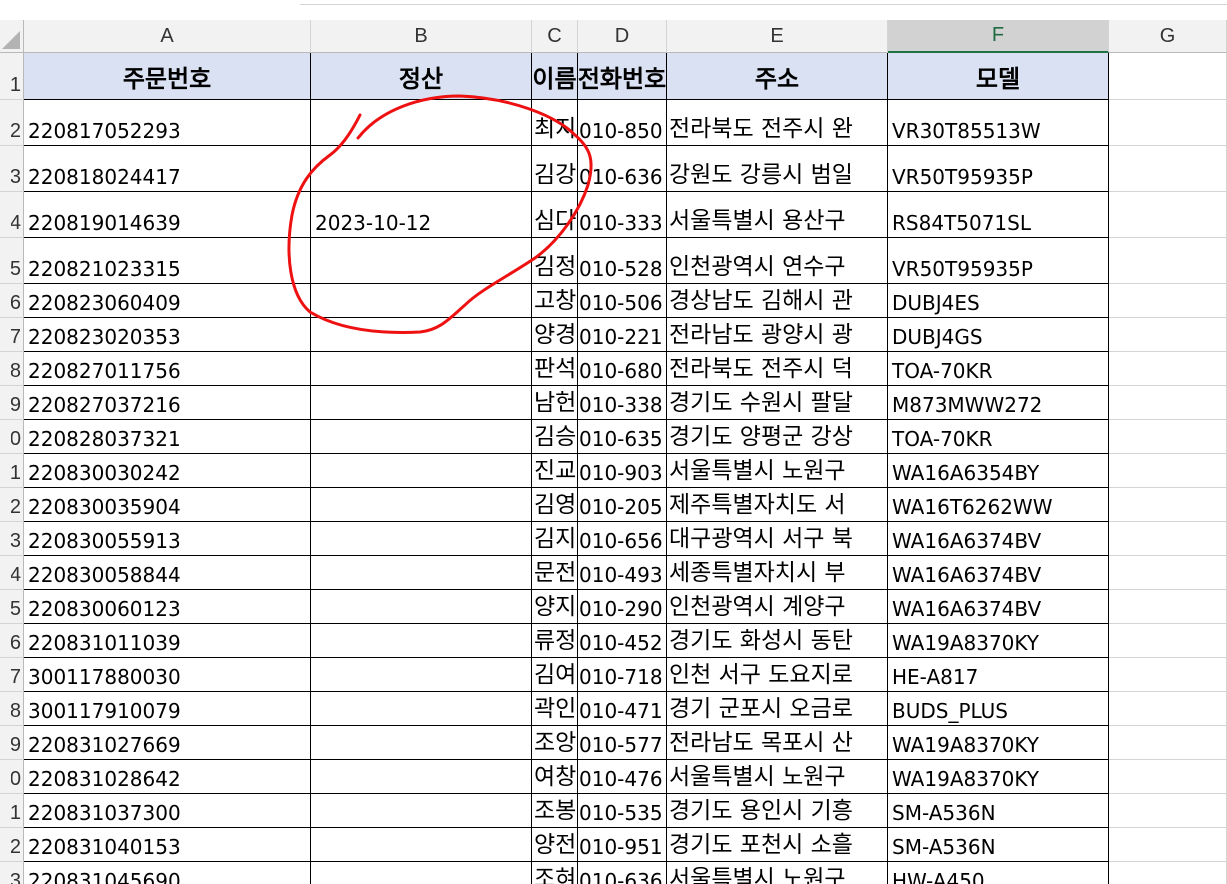 The height and width of the screenshot is (884, 1227). What do you see at coordinates (421, 169) in the screenshot?
I see `cell-b3` at bounding box center [421, 169].